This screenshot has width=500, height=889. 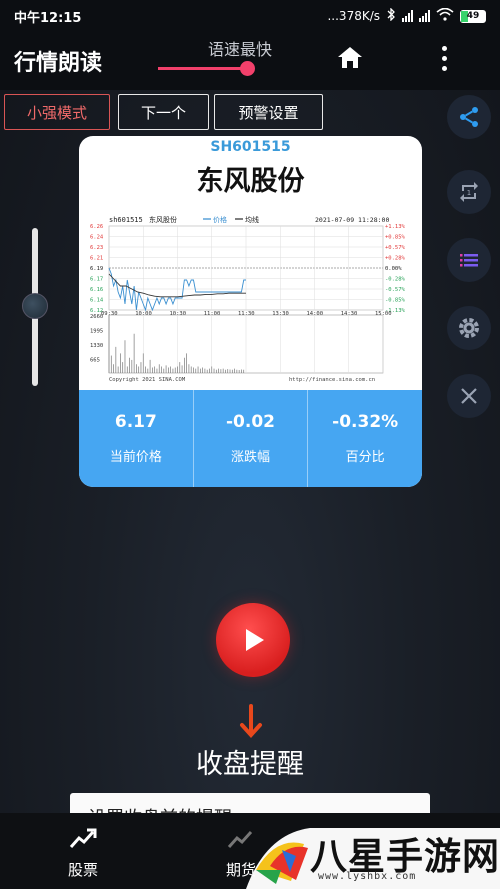 I want to click on y-tick-label: 6.16, so click(x=96, y=290).